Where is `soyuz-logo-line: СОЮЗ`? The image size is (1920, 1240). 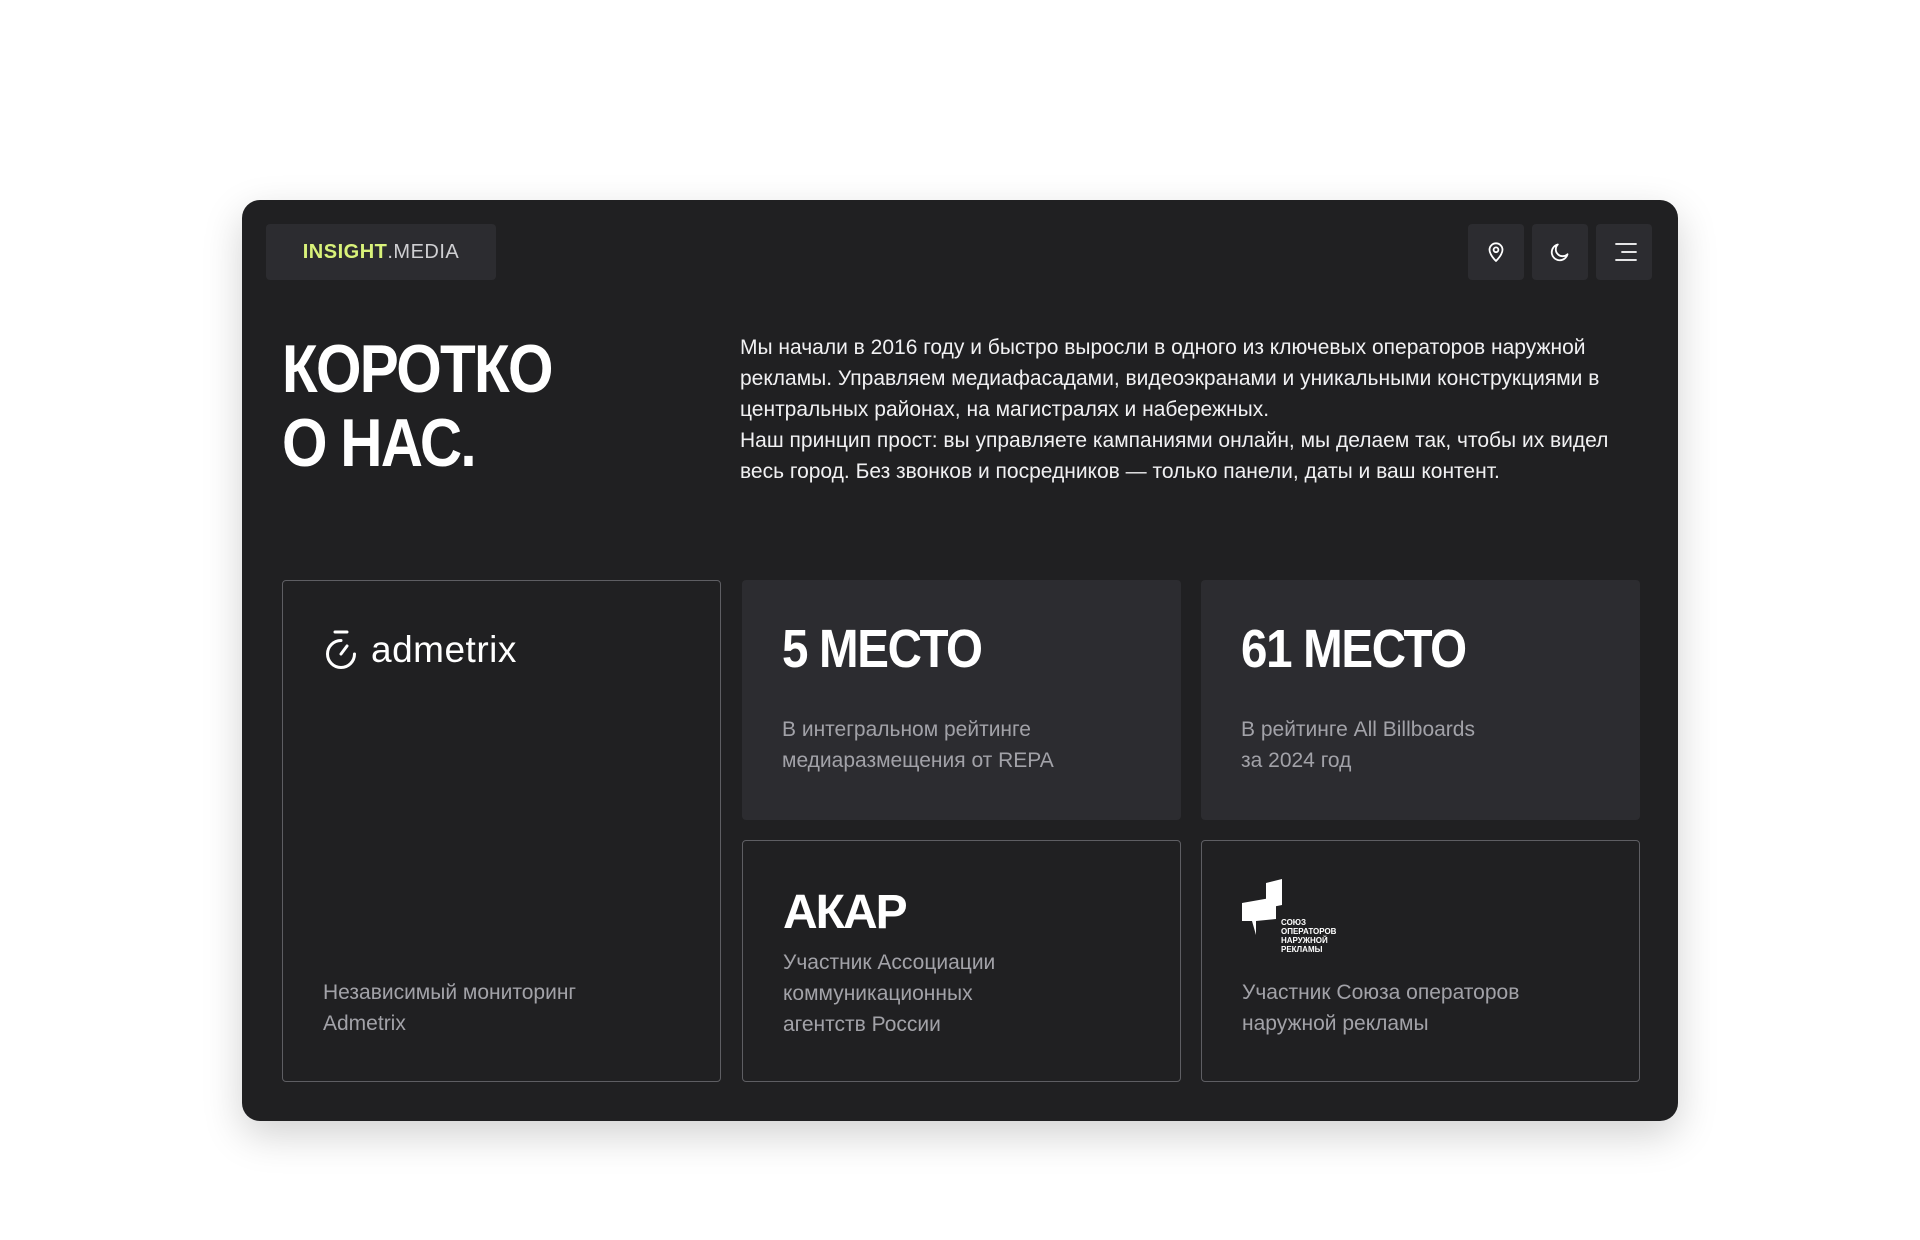
soyuz-logo-line: СОЮЗ is located at coordinates (1294, 922).